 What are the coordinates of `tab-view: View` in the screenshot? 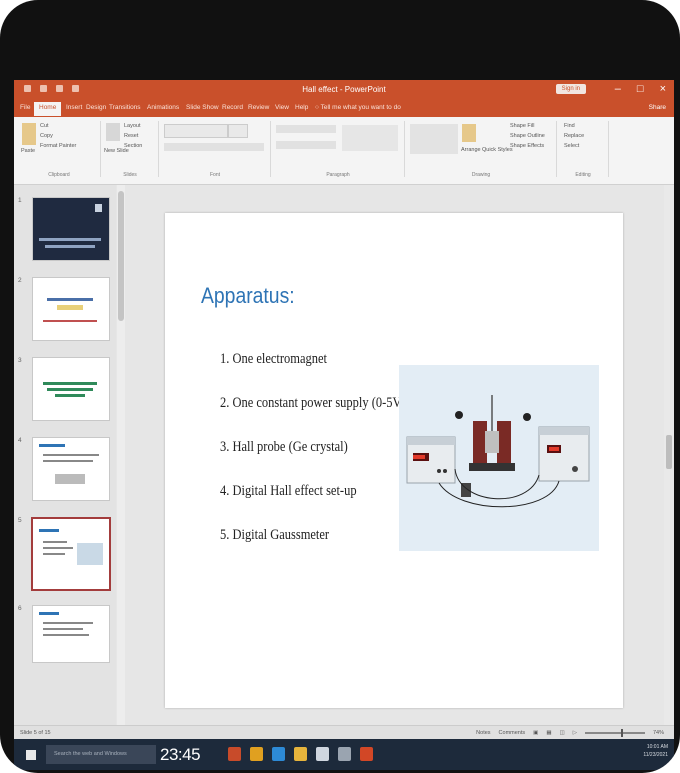 It's located at (282, 107).